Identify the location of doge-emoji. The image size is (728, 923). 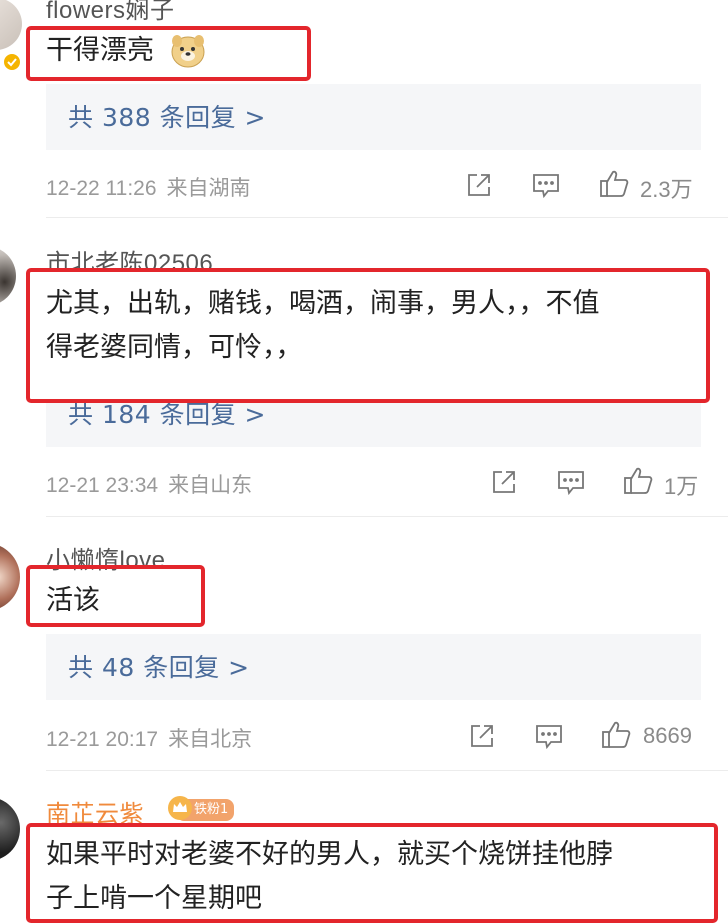
(188, 51).